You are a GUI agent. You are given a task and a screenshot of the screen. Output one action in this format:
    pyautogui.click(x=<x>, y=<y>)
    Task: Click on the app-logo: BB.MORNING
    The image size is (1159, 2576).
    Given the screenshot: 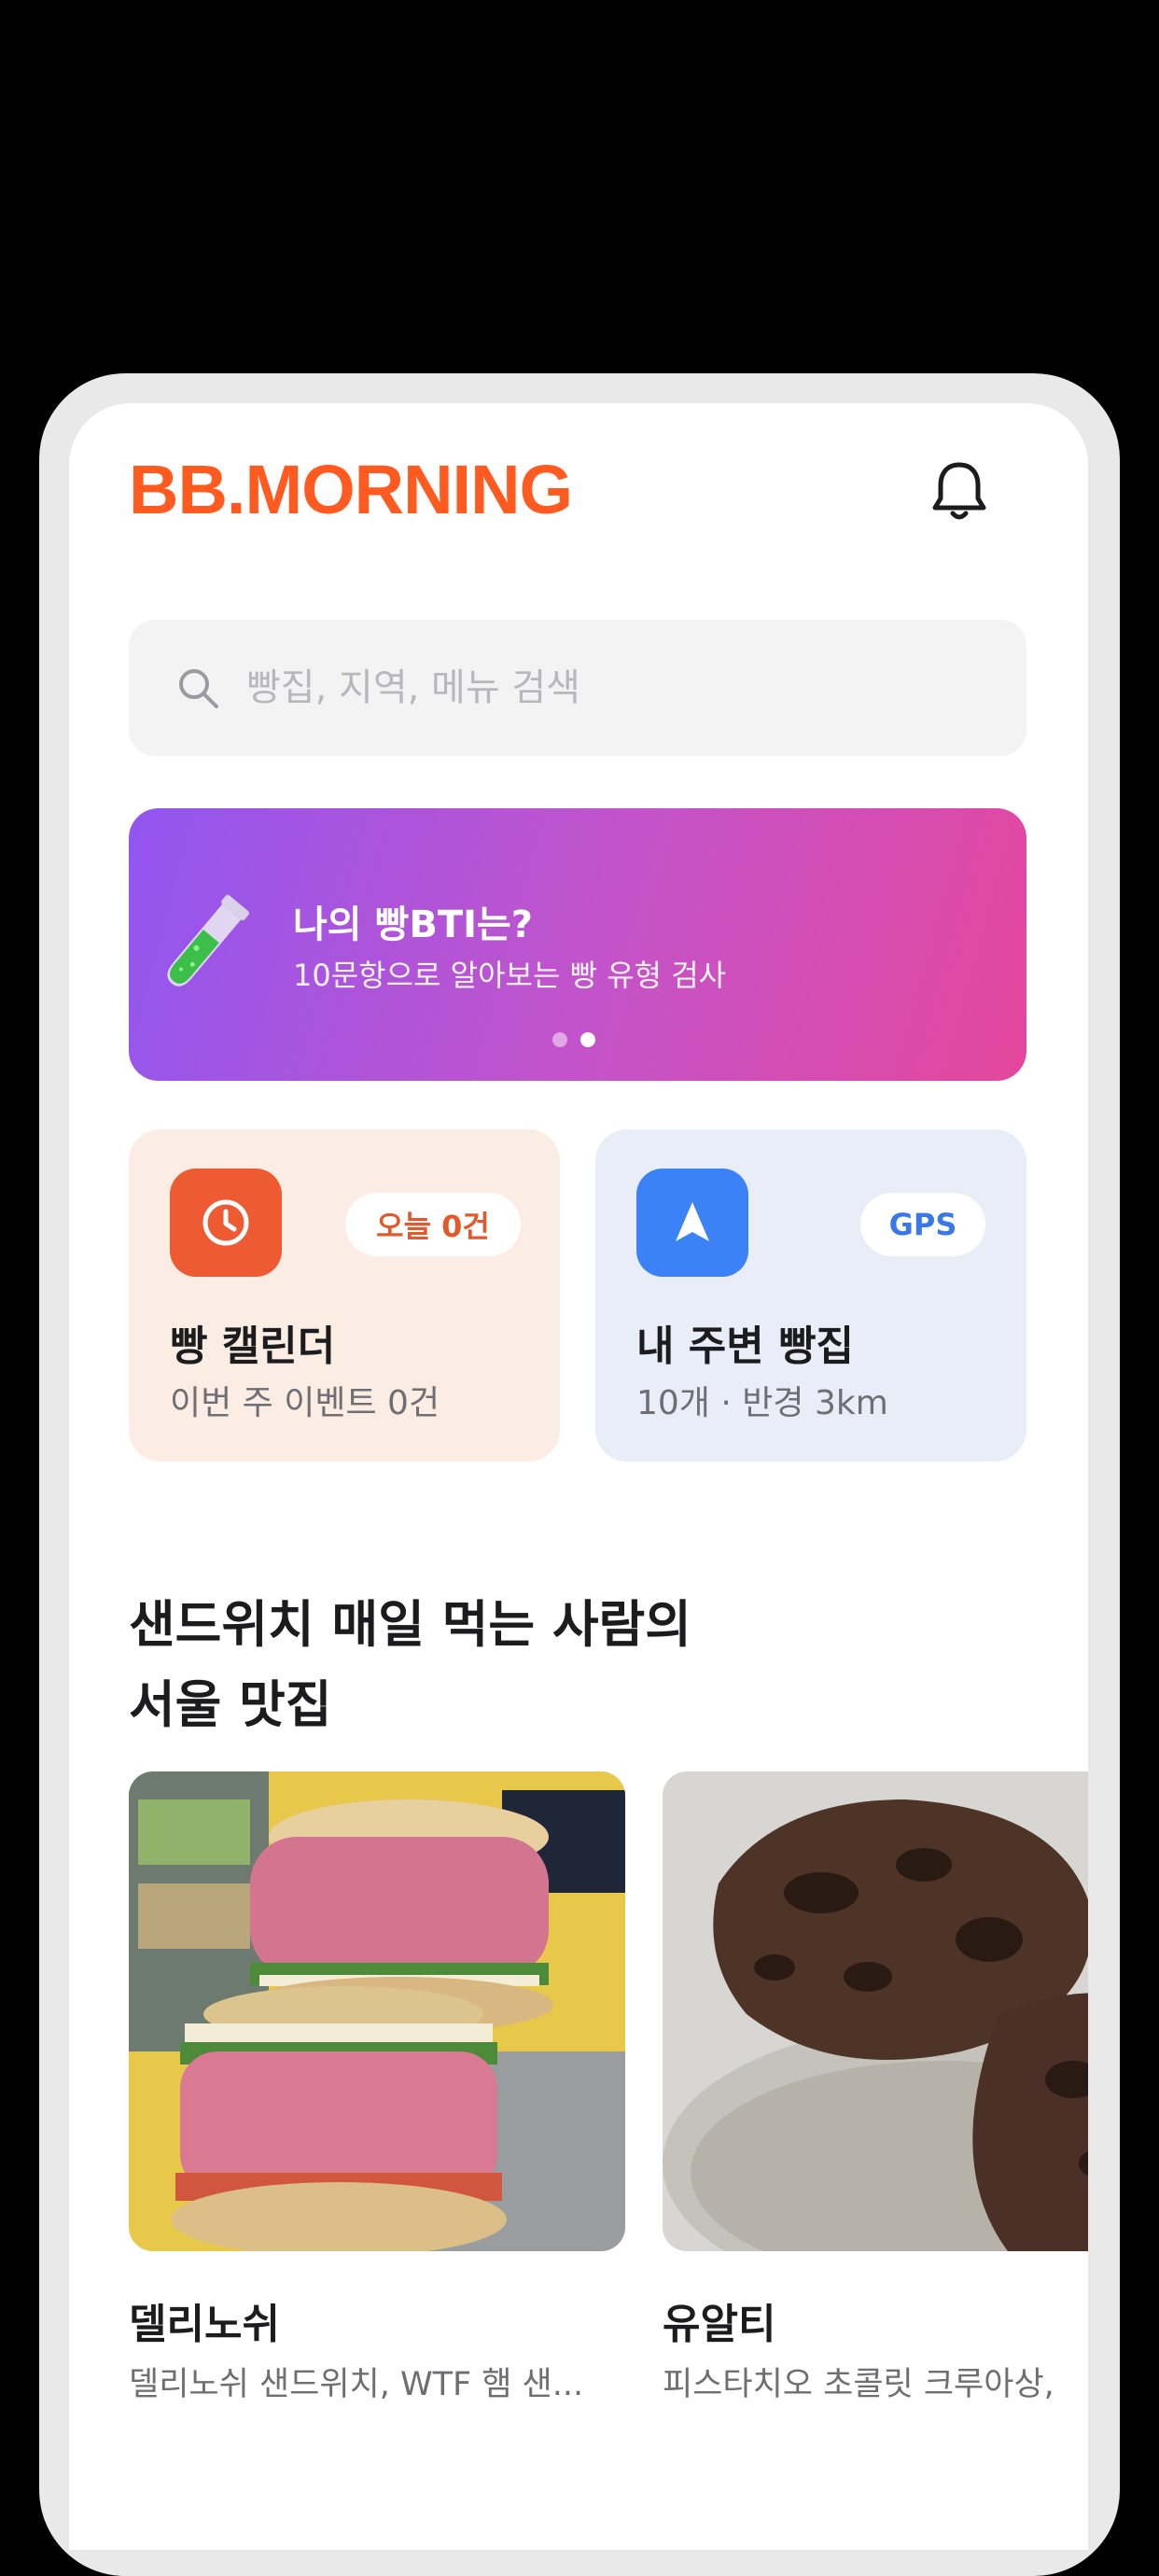 What is the action you would take?
    pyautogui.click(x=351, y=489)
    